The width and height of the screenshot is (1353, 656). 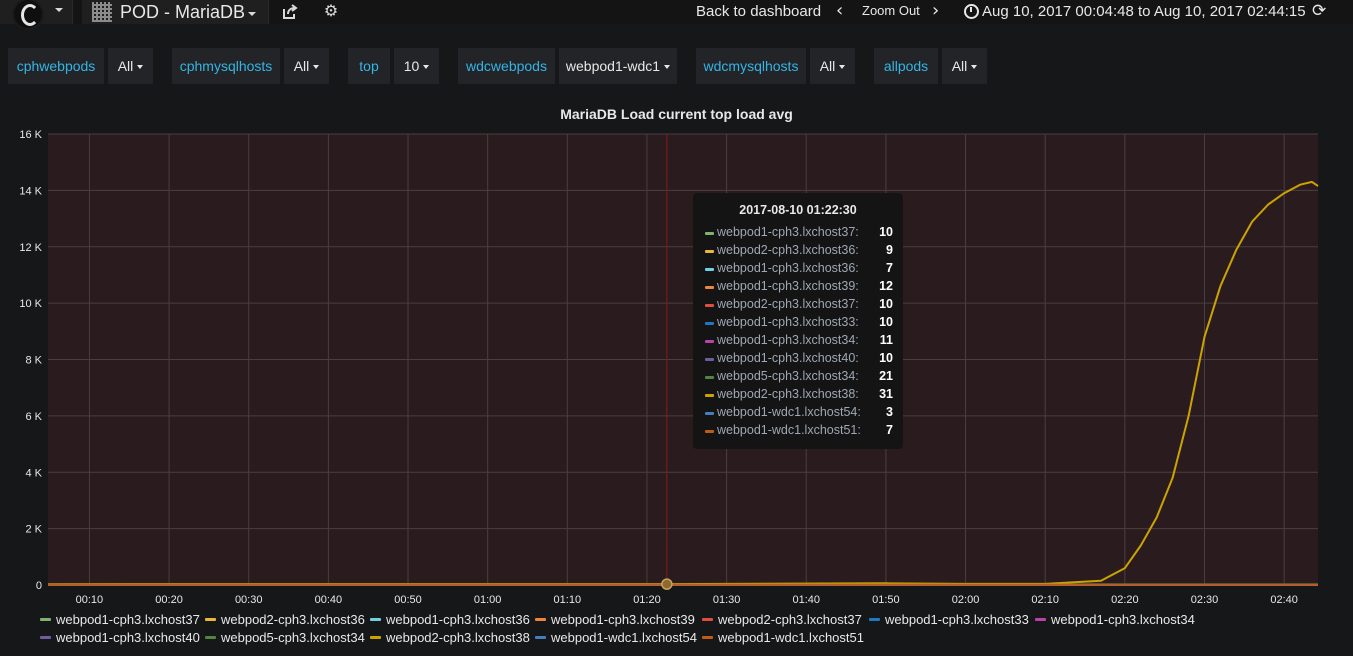 I want to click on x-tick-label: 00:20, so click(x=169, y=600).